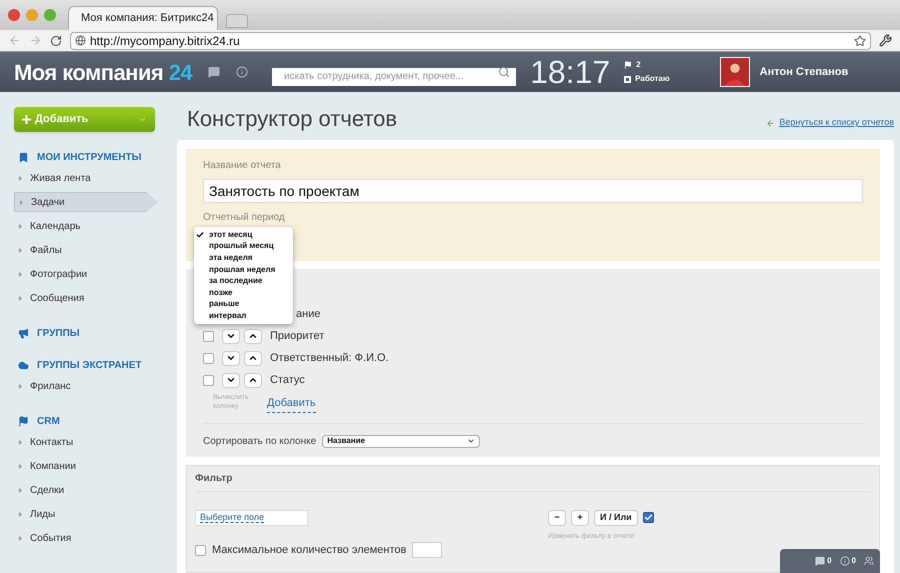 The height and width of the screenshot is (573, 900). What do you see at coordinates (86, 490) in the screenshot?
I see `sidebar-item: Сделки` at bounding box center [86, 490].